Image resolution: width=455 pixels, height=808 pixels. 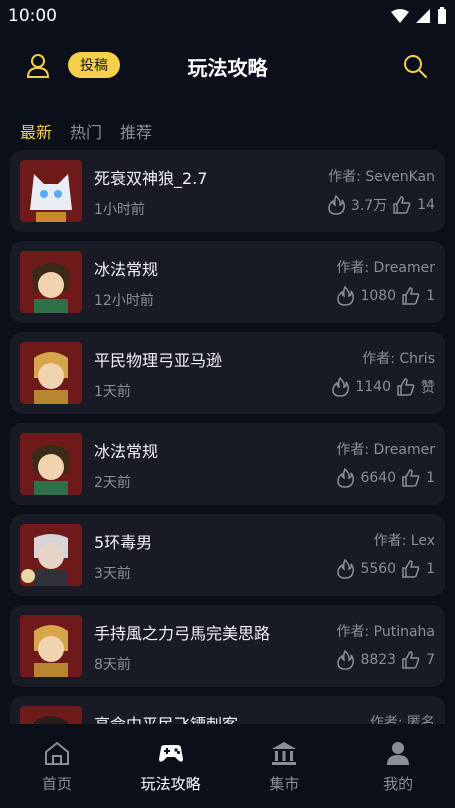 What do you see at coordinates (227, 464) in the screenshot?
I see `post-card: 冰法常规 作者: Dreamer 2天前 6640 1` at bounding box center [227, 464].